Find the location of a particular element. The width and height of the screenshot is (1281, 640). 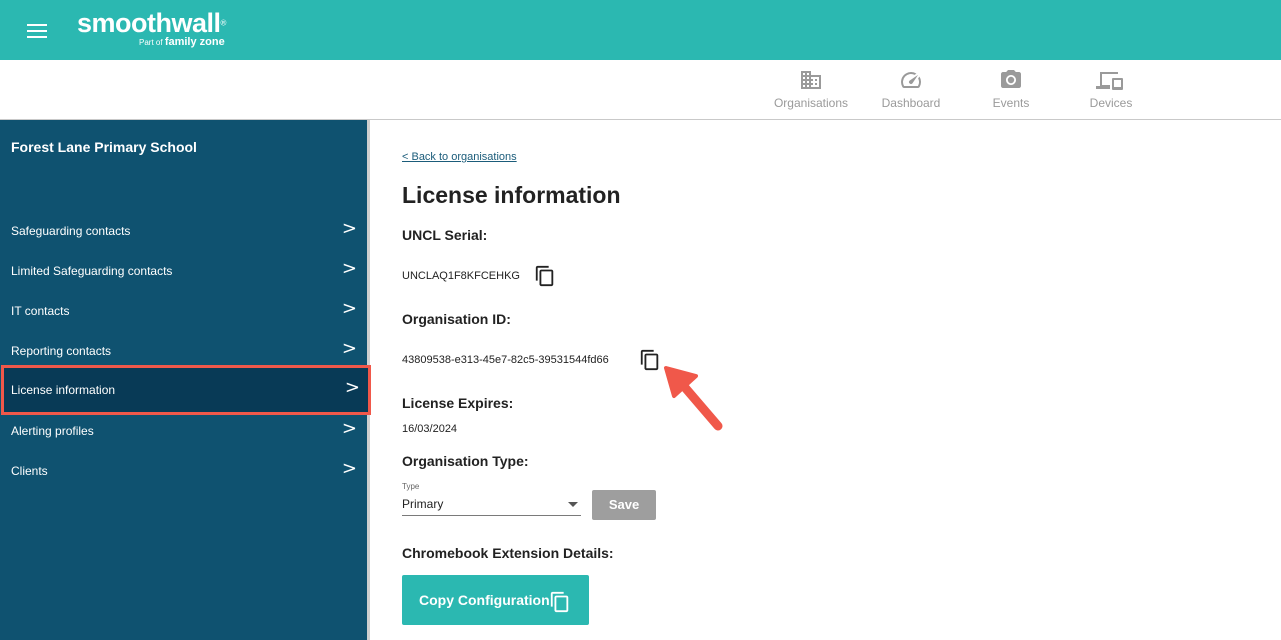

annotation-arrow-icon is located at coordinates (693, 398).